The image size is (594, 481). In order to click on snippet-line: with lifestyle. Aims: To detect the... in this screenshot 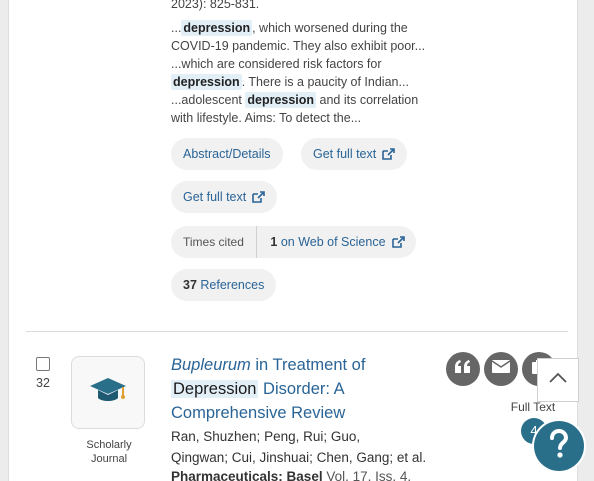, I will do `click(266, 118)`.